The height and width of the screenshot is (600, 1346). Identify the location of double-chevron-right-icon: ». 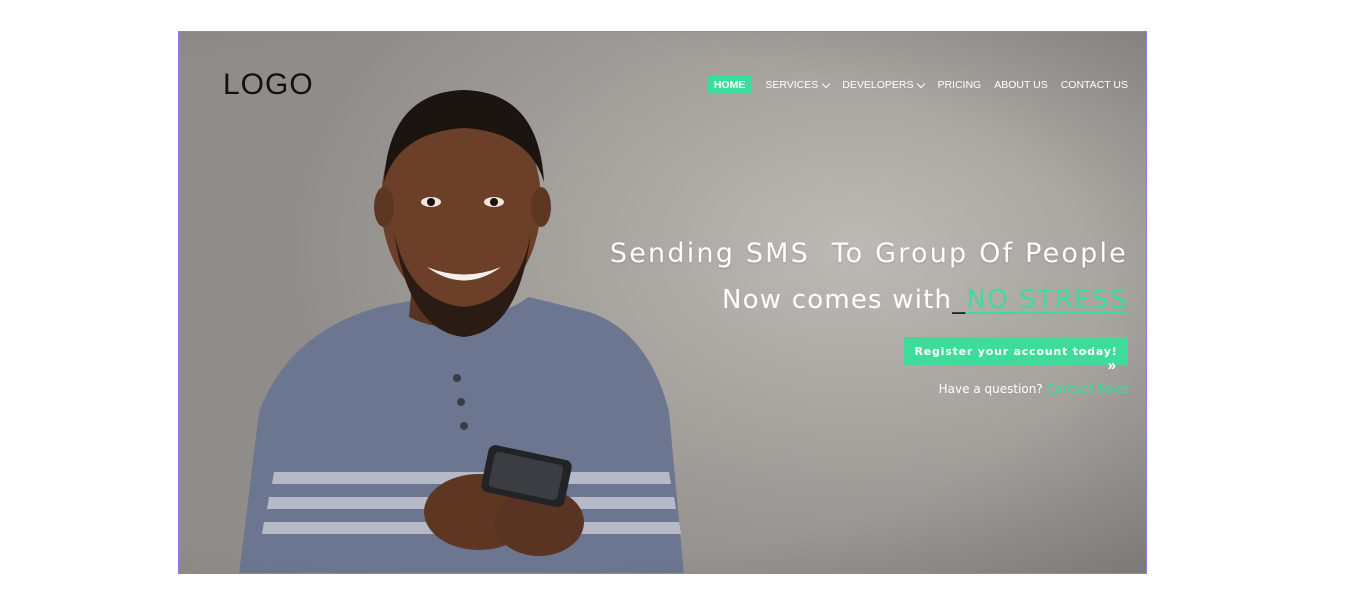
(1111, 365).